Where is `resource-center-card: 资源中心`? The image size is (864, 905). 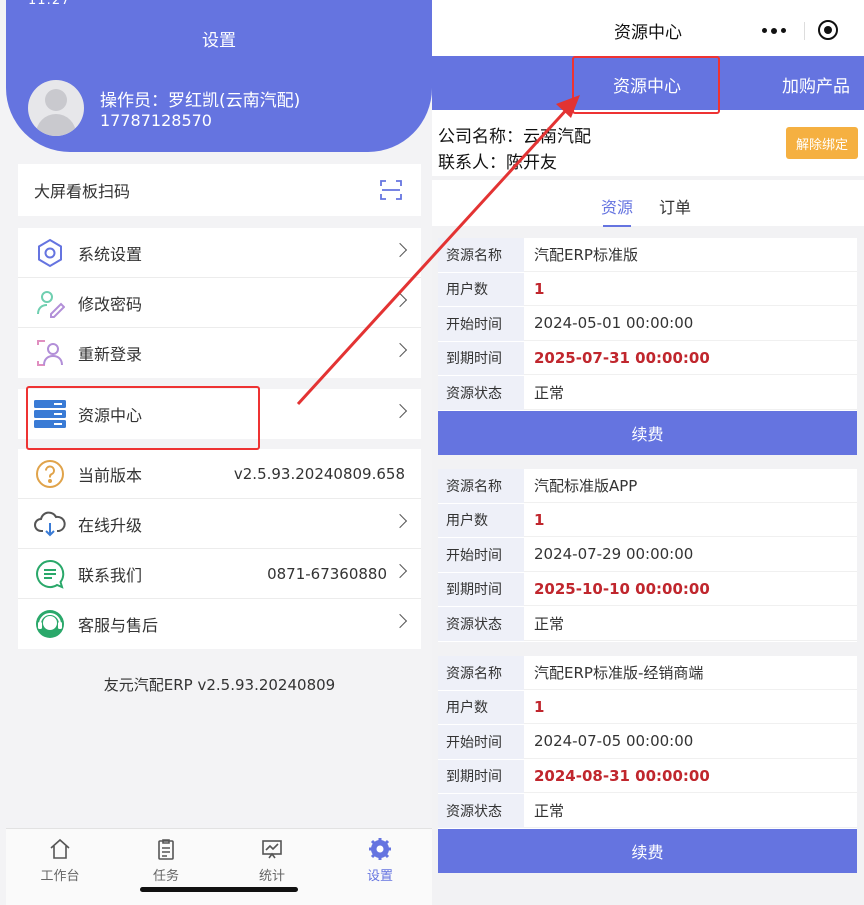 resource-center-card: 资源中心 is located at coordinates (219, 414).